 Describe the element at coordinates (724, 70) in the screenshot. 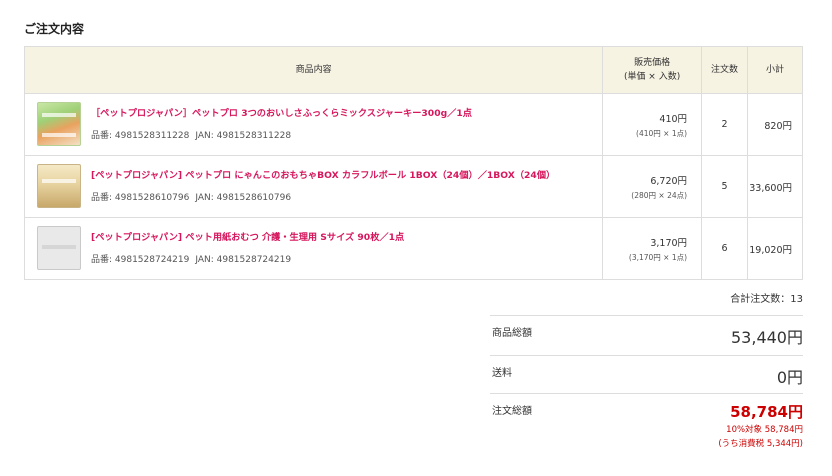

I see `header-qty: 注文数` at that location.